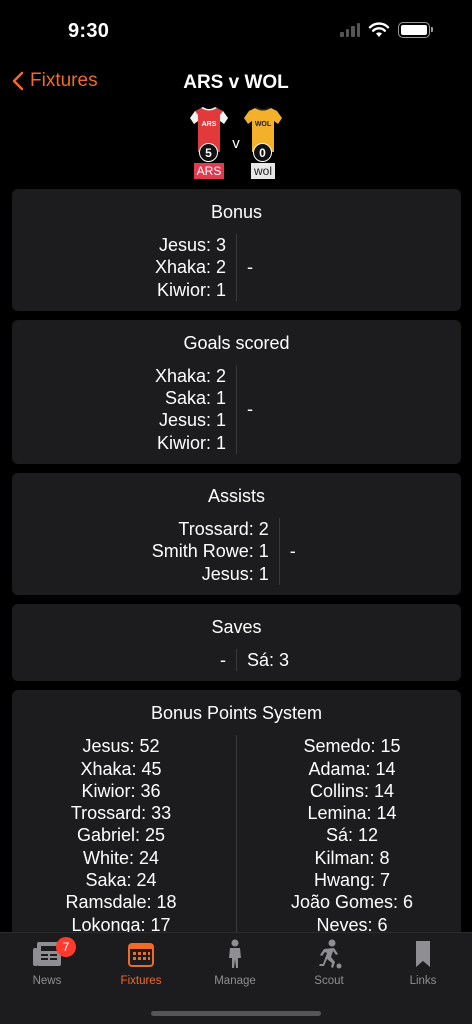 The height and width of the screenshot is (1024, 472). Describe the element at coordinates (124, 660) in the screenshot. I see `home-column: -` at that location.